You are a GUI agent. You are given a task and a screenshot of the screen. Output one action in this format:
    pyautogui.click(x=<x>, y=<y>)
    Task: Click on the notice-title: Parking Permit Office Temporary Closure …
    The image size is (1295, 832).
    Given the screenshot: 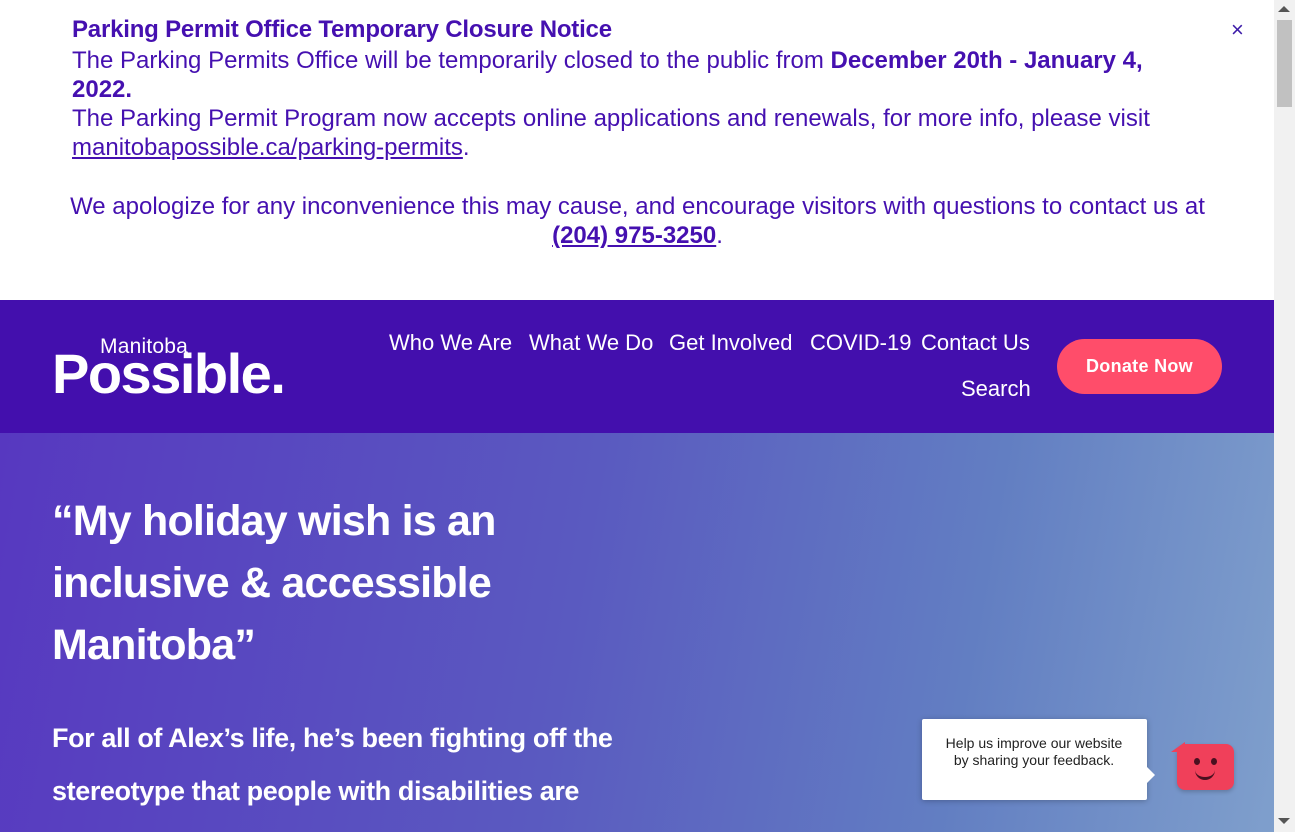 What is the action you would take?
    pyautogui.click(x=342, y=29)
    